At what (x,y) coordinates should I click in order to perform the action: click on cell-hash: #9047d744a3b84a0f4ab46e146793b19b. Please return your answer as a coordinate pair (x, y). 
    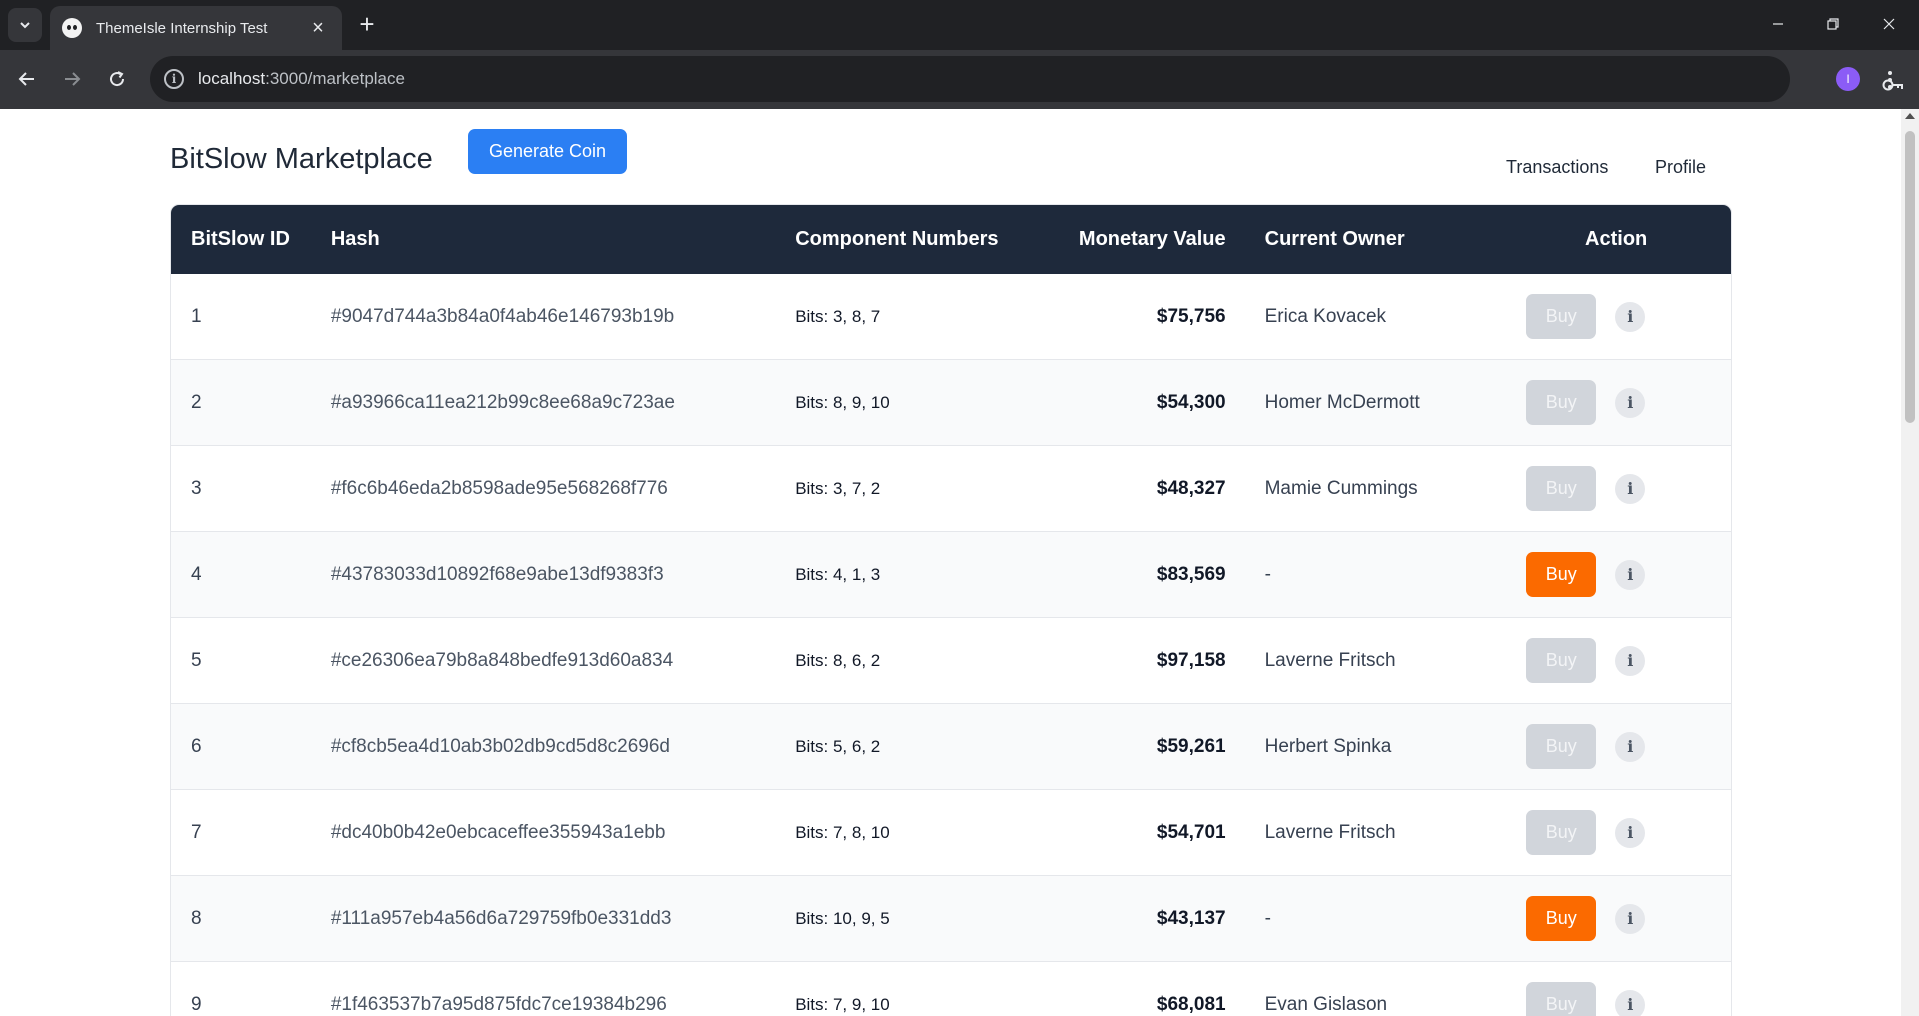
    Looking at the image, I should click on (502, 316).